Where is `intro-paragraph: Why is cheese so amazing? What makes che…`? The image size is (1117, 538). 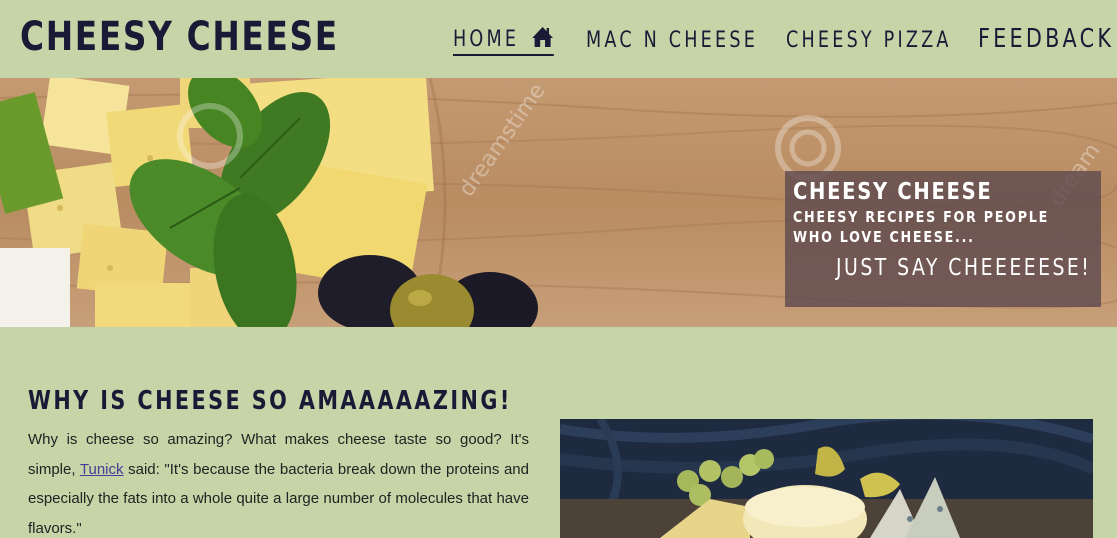 intro-paragraph: Why is cheese so amazing? What makes che… is located at coordinates (278, 481).